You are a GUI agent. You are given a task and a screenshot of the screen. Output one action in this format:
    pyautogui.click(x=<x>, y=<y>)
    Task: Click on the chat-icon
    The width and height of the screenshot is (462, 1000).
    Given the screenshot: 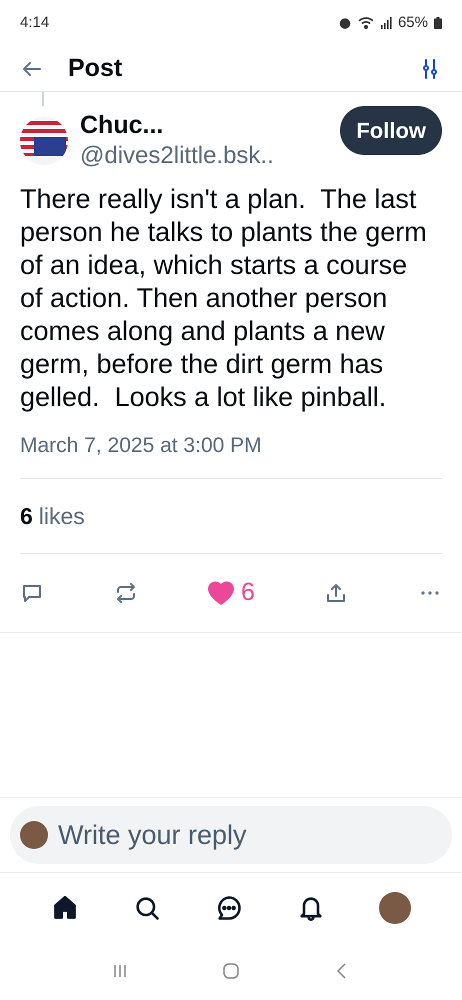 What is the action you would take?
    pyautogui.click(x=229, y=908)
    